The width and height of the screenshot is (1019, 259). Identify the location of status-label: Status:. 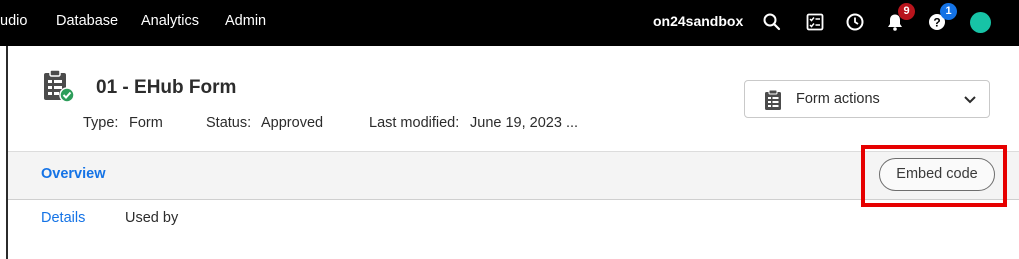
(229, 123).